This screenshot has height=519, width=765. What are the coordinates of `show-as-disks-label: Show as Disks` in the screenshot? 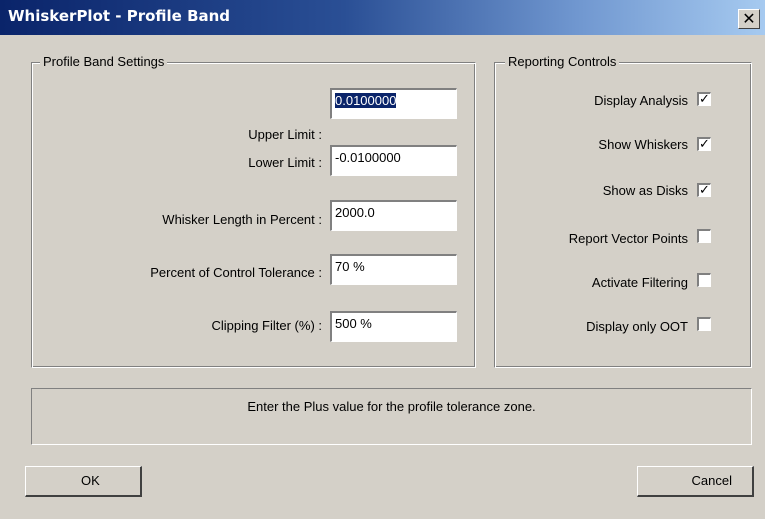 It's located at (645, 190).